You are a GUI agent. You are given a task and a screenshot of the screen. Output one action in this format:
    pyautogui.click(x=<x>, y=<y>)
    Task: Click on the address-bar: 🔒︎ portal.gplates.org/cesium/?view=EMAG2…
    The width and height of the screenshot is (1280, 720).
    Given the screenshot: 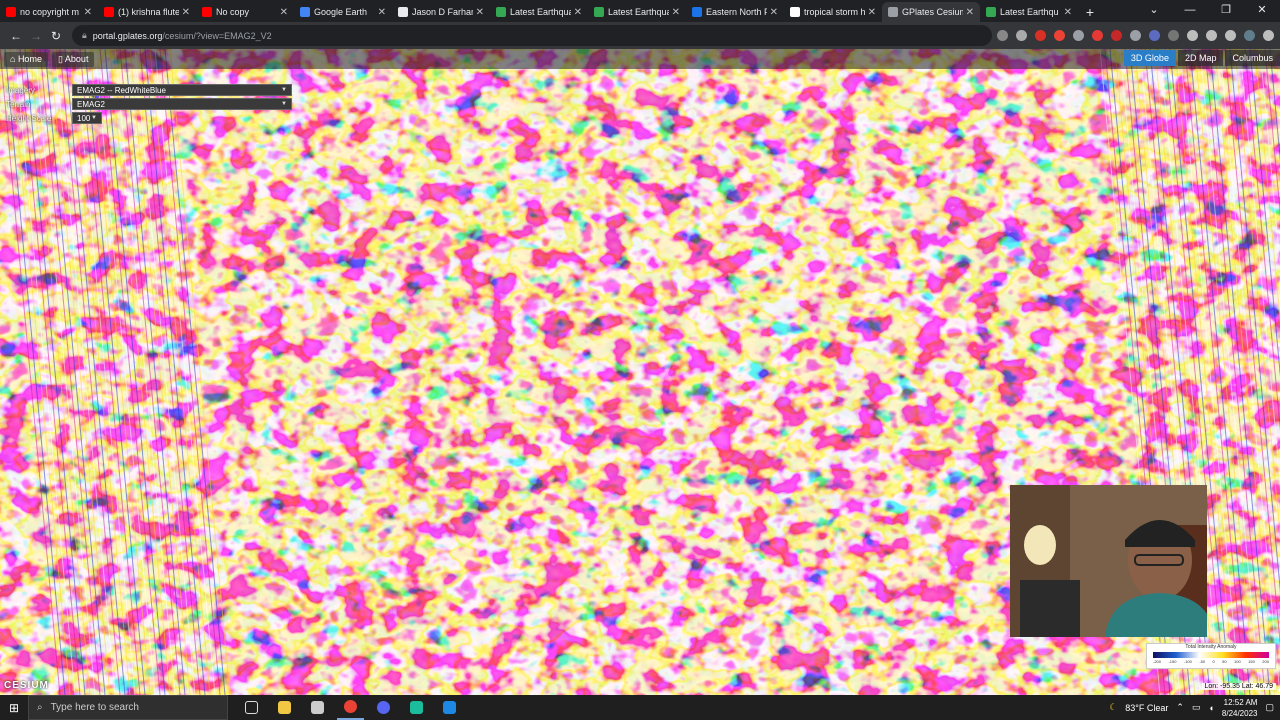 What is the action you would take?
    pyautogui.click(x=532, y=35)
    